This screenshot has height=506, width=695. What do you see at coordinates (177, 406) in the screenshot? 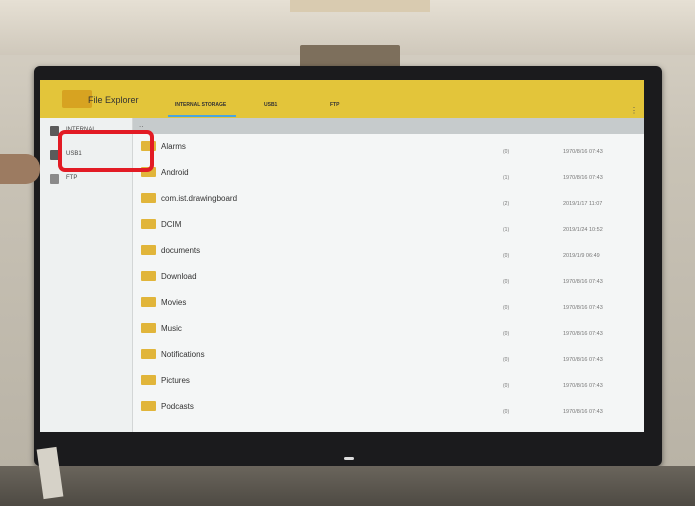
I see `file-name: Podcasts` at bounding box center [177, 406].